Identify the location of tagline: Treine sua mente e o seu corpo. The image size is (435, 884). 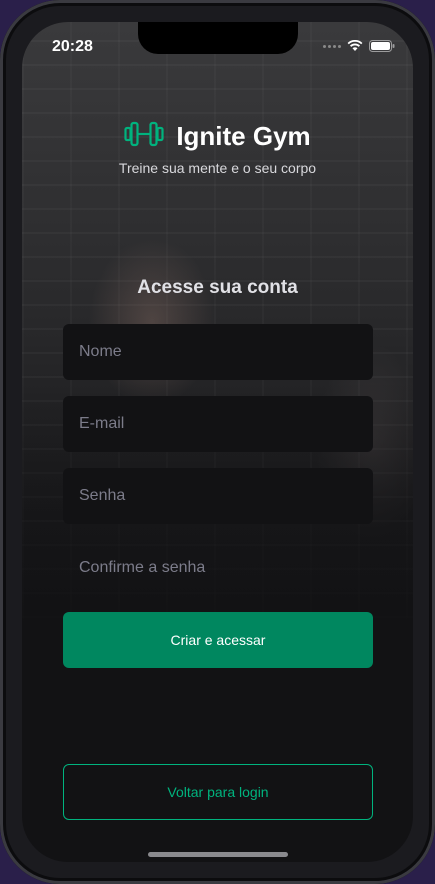
(217, 168).